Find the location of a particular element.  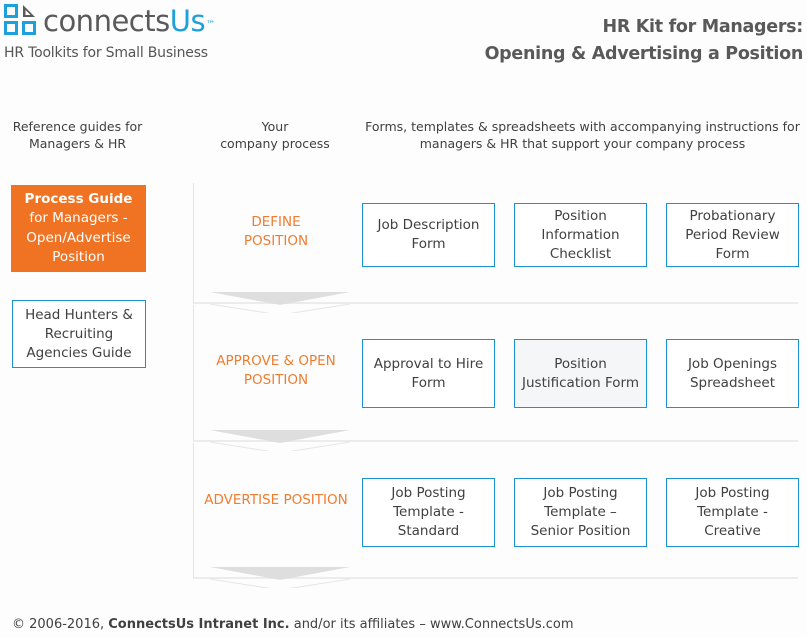

doc-line: Period Review is located at coordinates (732, 234).